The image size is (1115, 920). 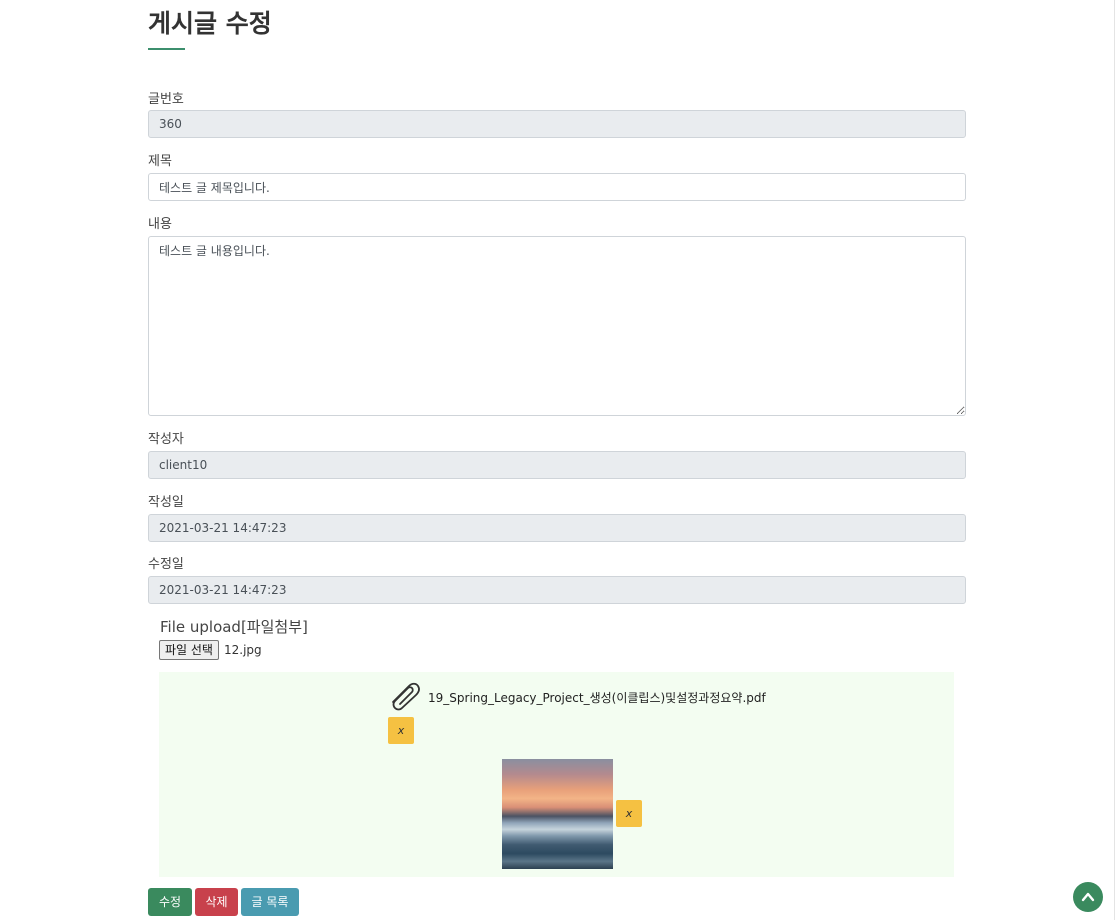 I want to click on list-button: 글 목록, so click(x=270, y=902).